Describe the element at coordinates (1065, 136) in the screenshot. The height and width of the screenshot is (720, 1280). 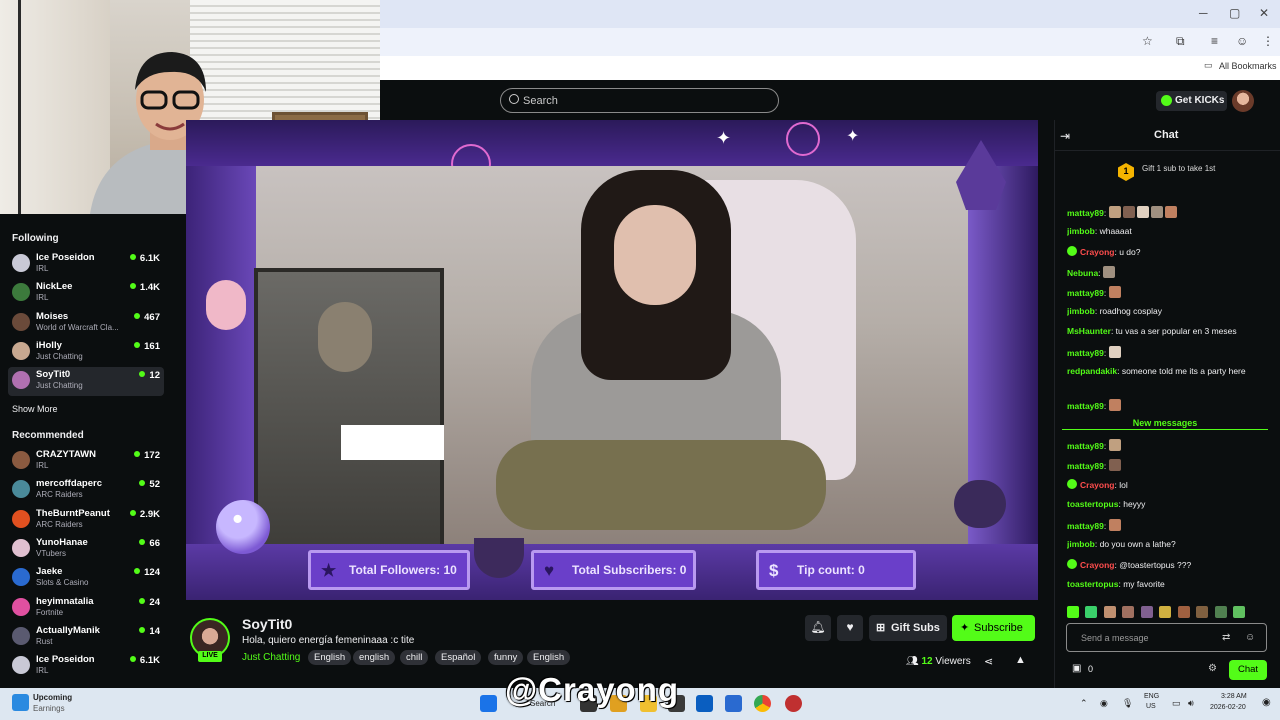
I see `collapse-chat-icon: ⇥` at that location.